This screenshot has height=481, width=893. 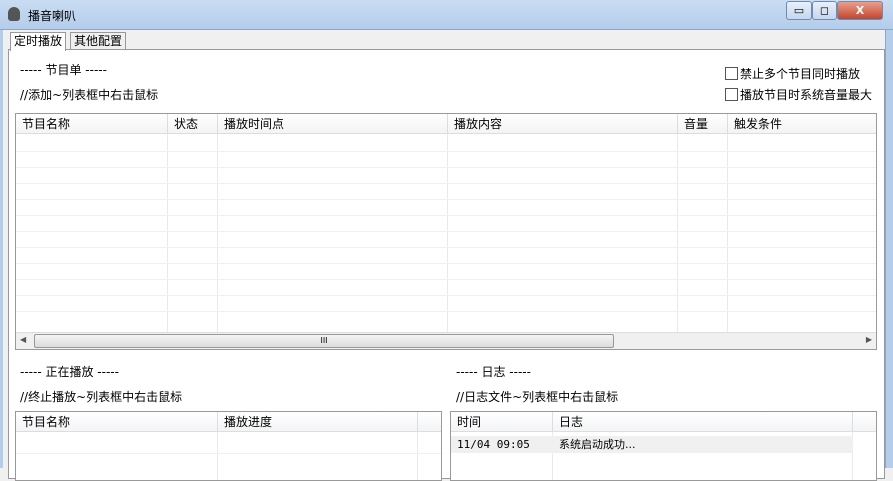 I want to click on speaker-app-icon, so click(x=14, y=14).